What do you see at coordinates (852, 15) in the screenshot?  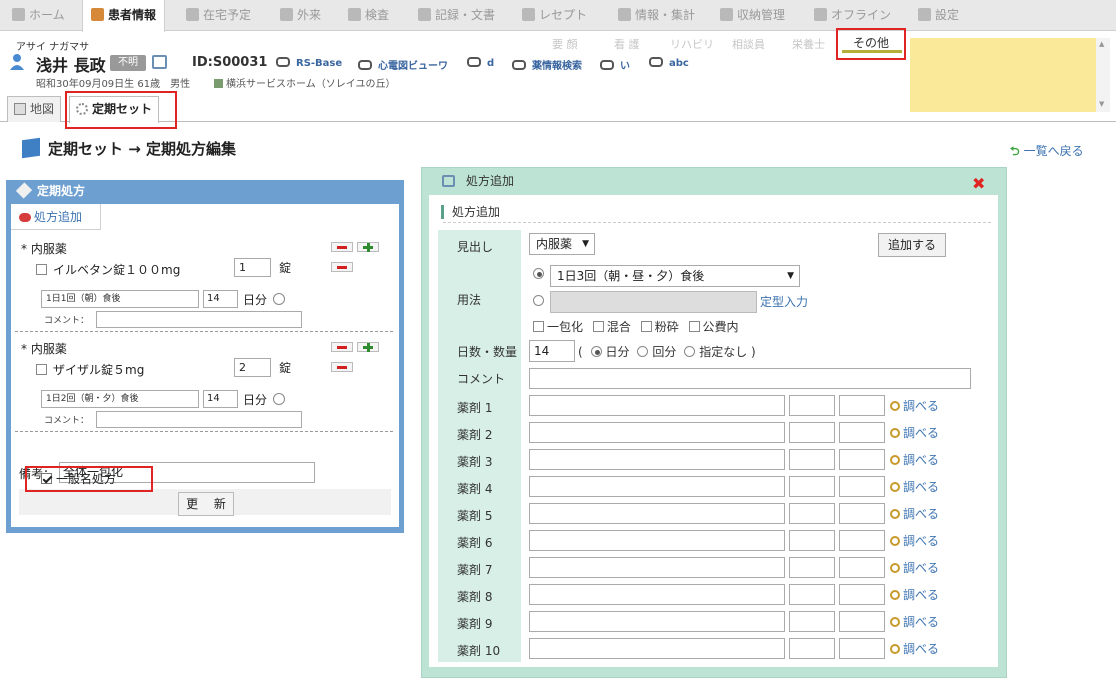 I see `nav-offline: オフライン` at bounding box center [852, 15].